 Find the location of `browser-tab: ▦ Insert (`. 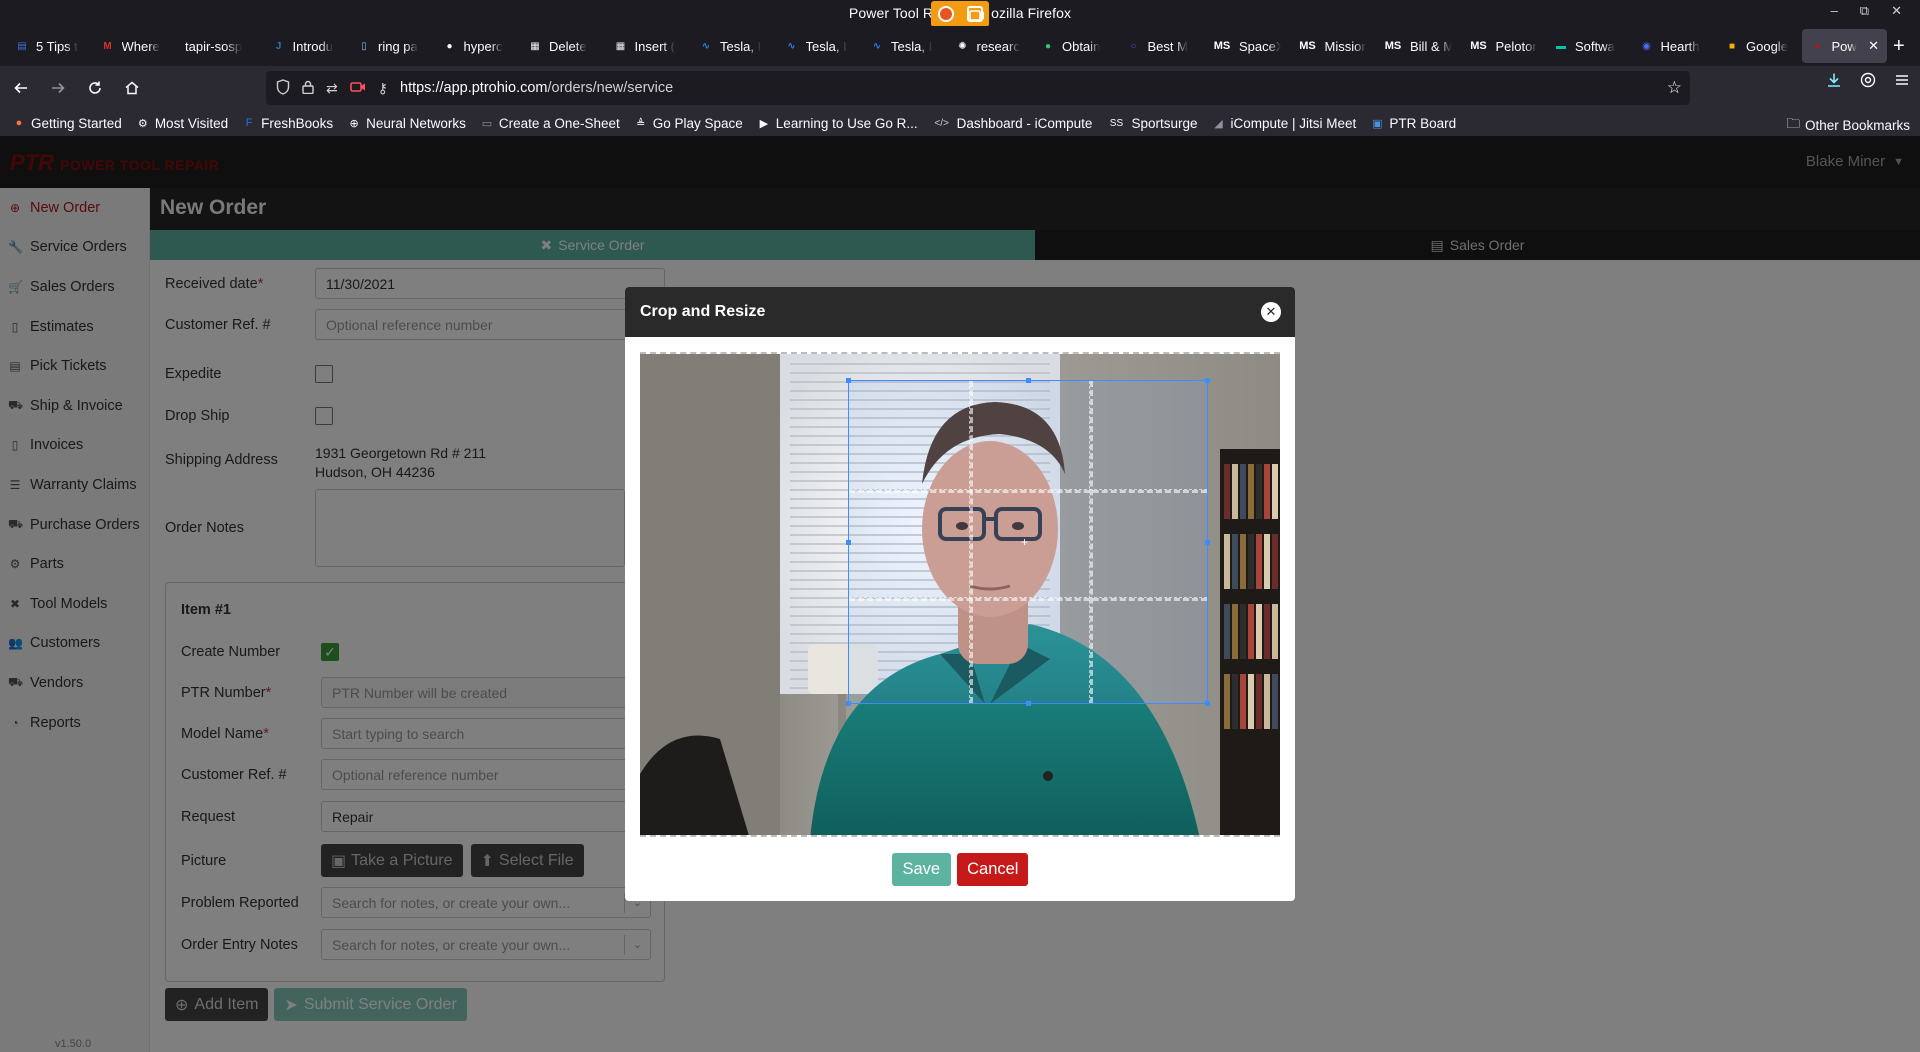

browser-tab: ▦ Insert ( is located at coordinates (648, 46).